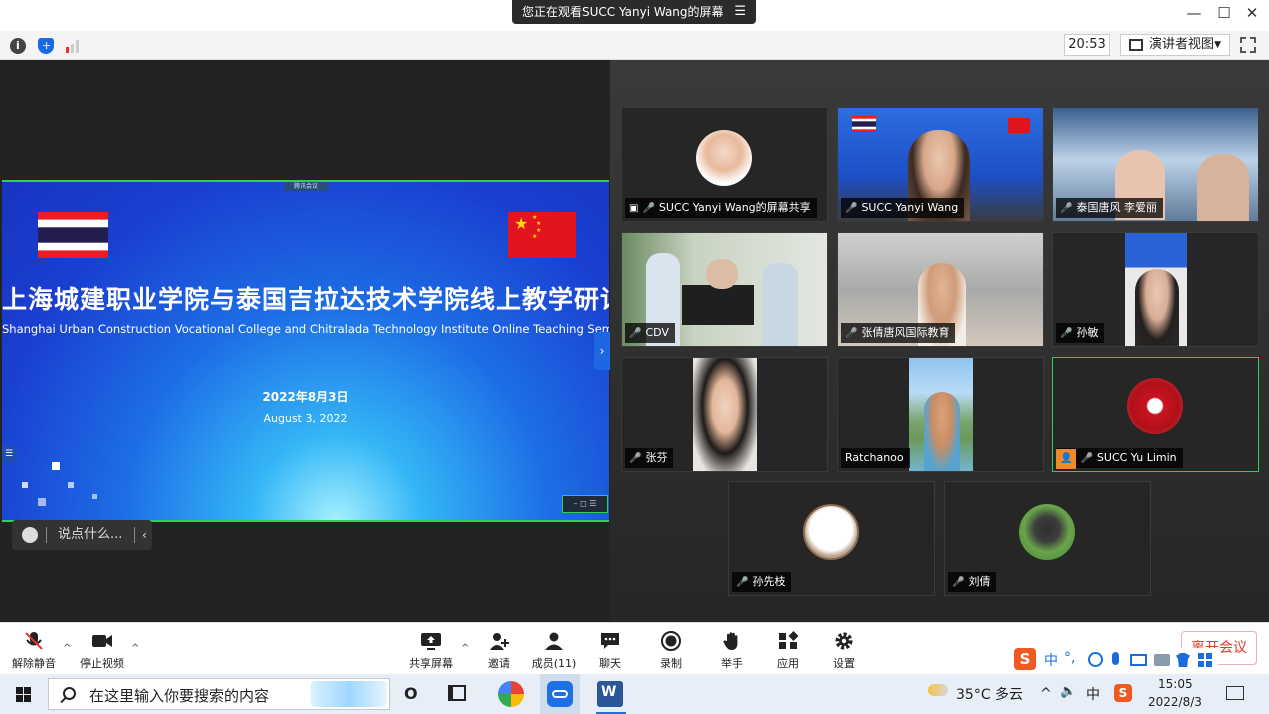 This screenshot has width=1269, height=714. Describe the element at coordinates (1047, 538) in the screenshot. I see `participant-tile: 🎤 刘倩` at that location.